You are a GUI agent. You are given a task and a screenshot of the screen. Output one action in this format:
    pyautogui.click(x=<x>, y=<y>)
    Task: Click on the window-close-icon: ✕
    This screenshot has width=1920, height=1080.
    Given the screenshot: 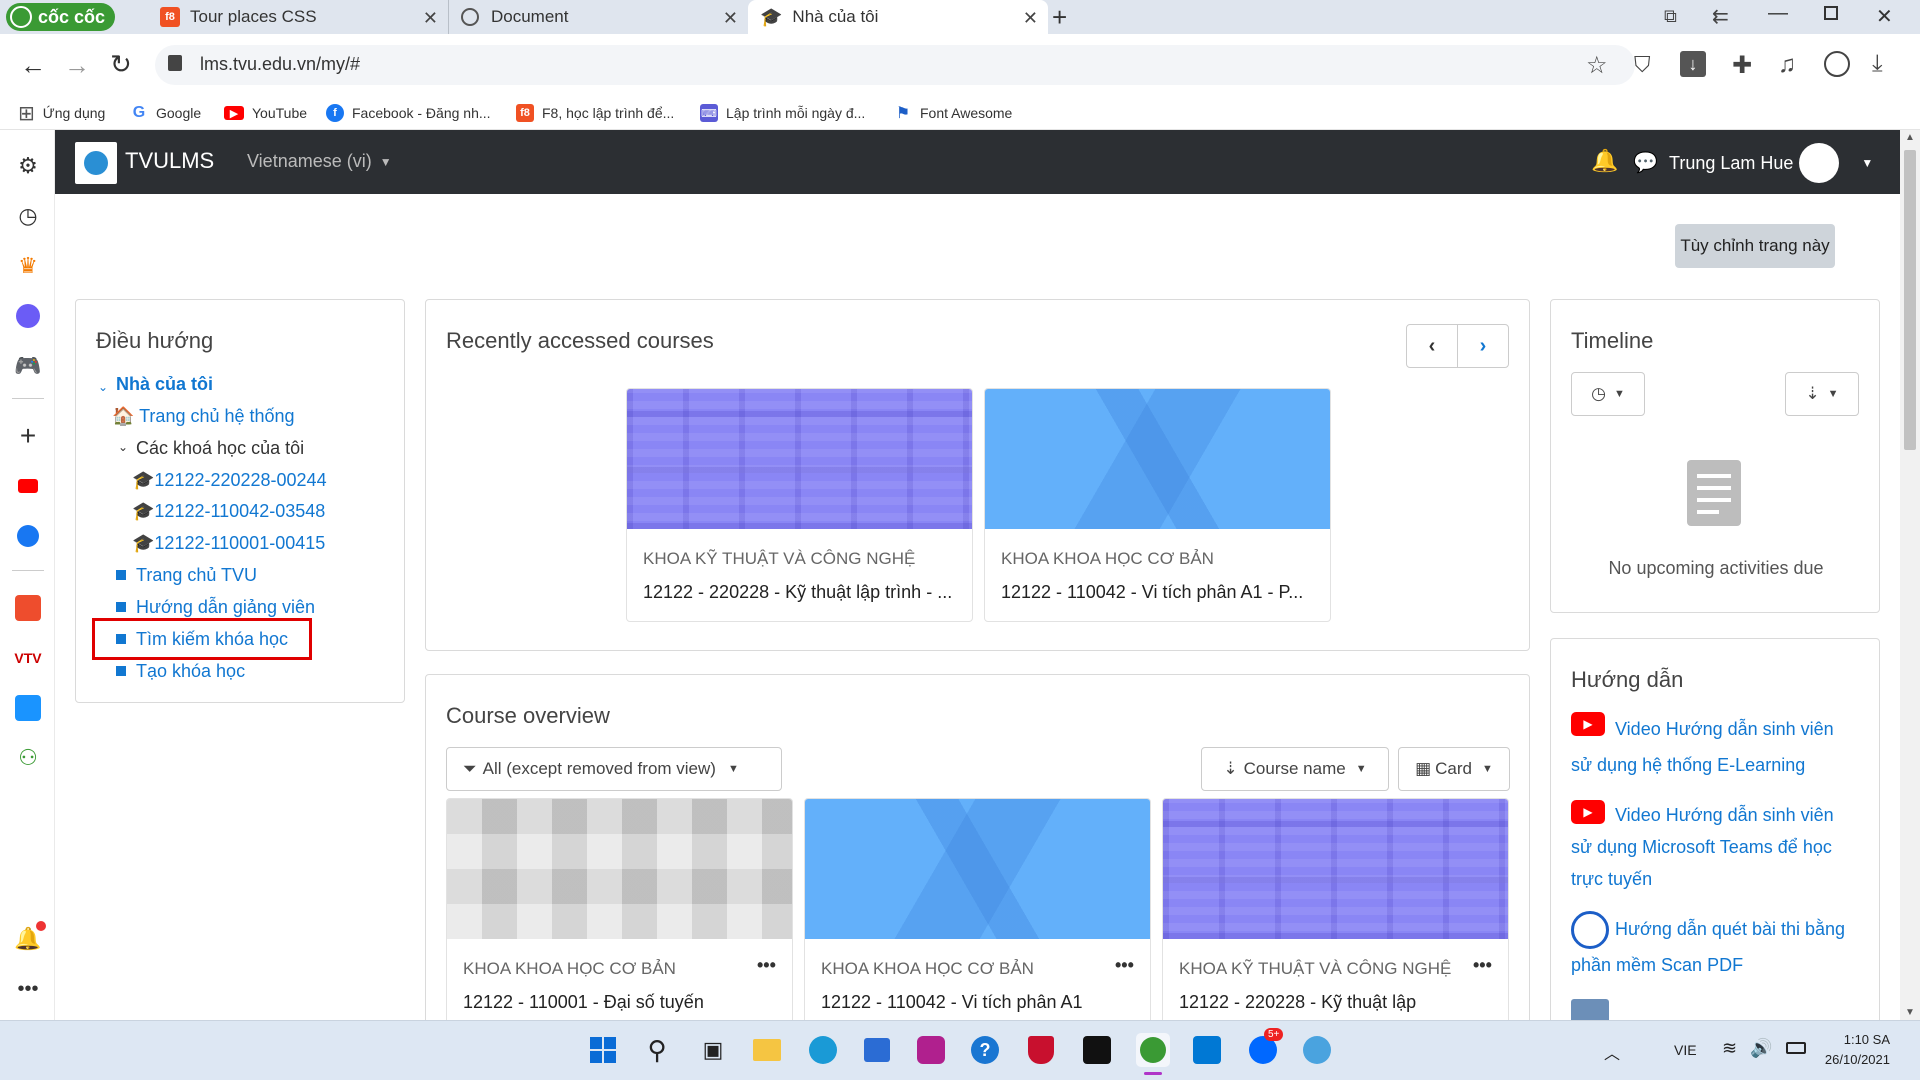 What is the action you would take?
    pyautogui.click(x=1884, y=16)
    